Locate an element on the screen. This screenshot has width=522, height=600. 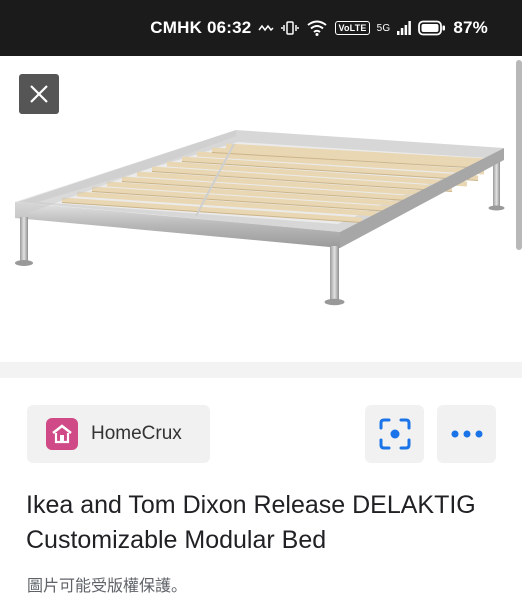
volte-badge: VoLTE is located at coordinates (352, 28).